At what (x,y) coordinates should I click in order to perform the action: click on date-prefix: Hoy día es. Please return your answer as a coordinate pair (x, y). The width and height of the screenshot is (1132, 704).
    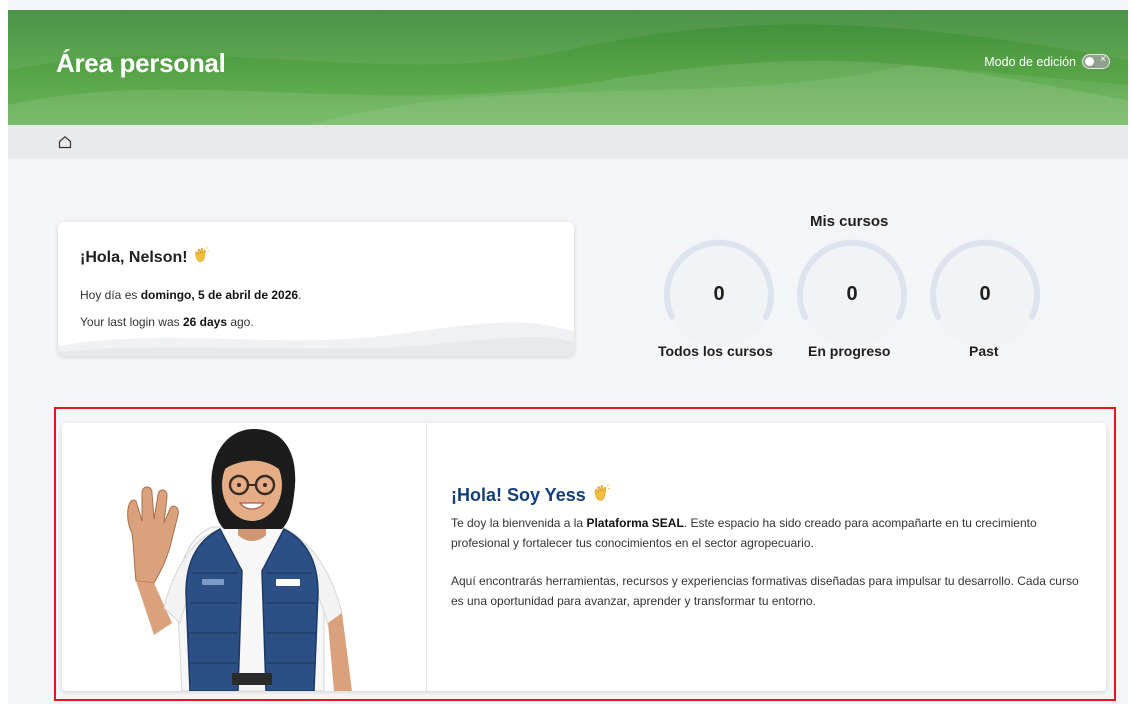
    Looking at the image, I should click on (110, 295).